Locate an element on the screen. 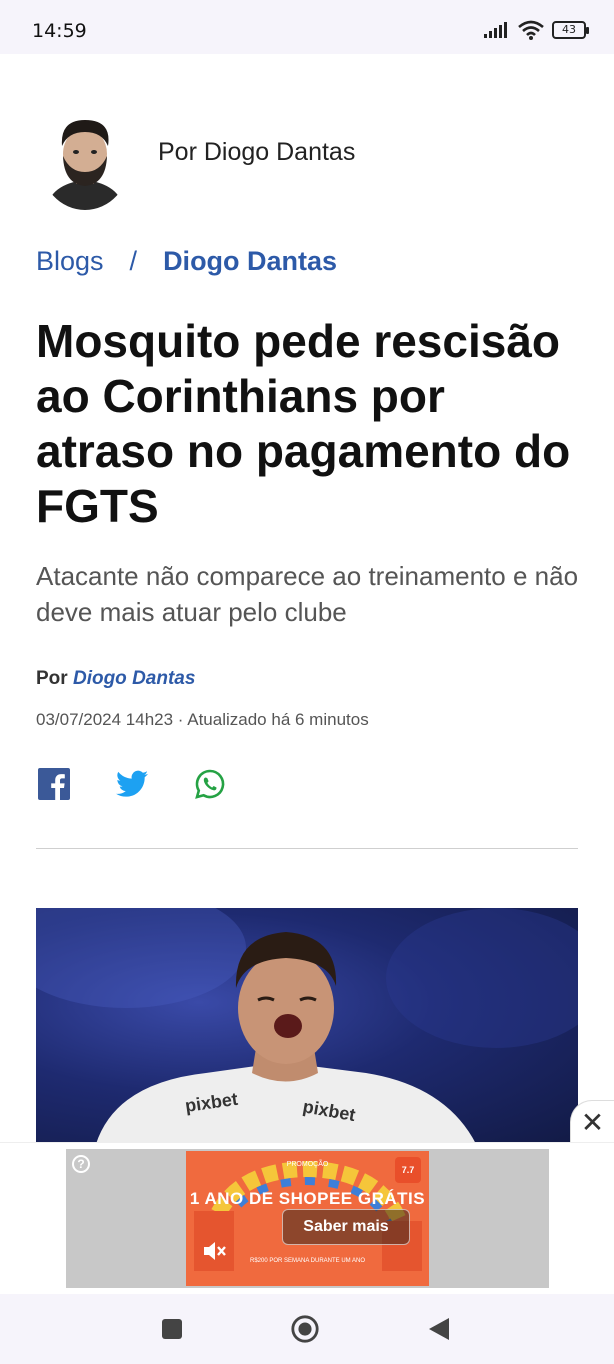 The width and height of the screenshot is (614, 1364). ad-promo-label: PROMOÇÃO is located at coordinates (307, 1164).